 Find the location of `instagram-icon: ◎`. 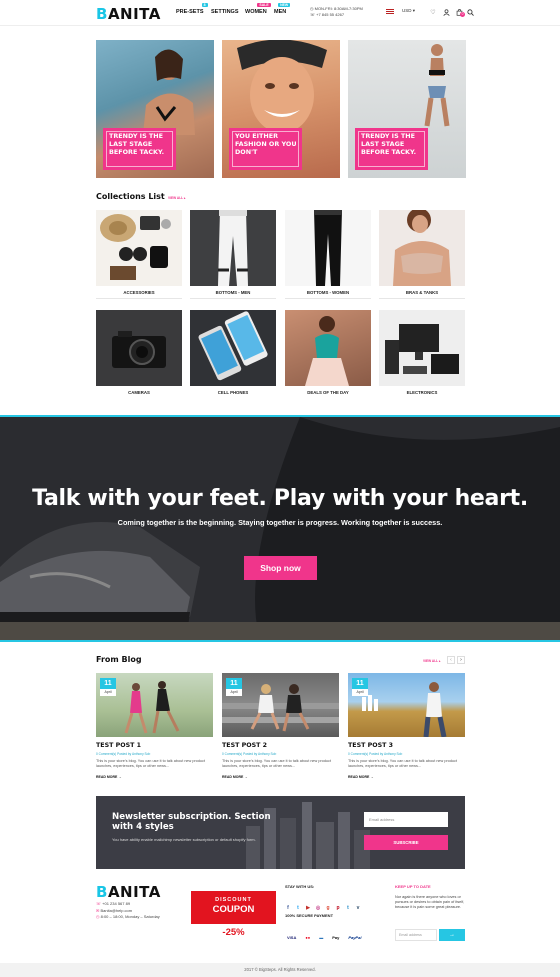

instagram-icon: ◎ is located at coordinates (318, 908).